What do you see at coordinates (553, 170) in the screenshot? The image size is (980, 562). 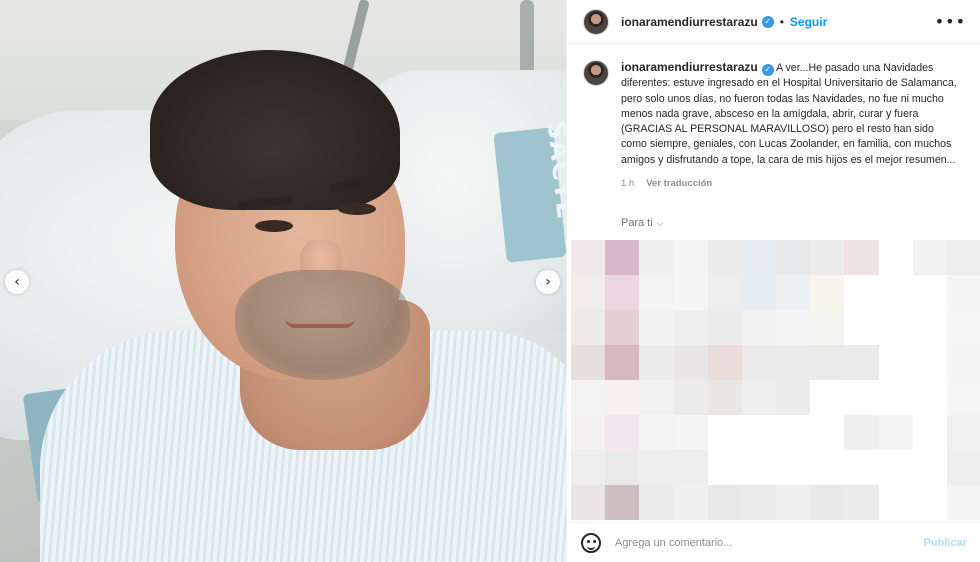 I see `pillow-logo-text: SACYL` at bounding box center [553, 170].